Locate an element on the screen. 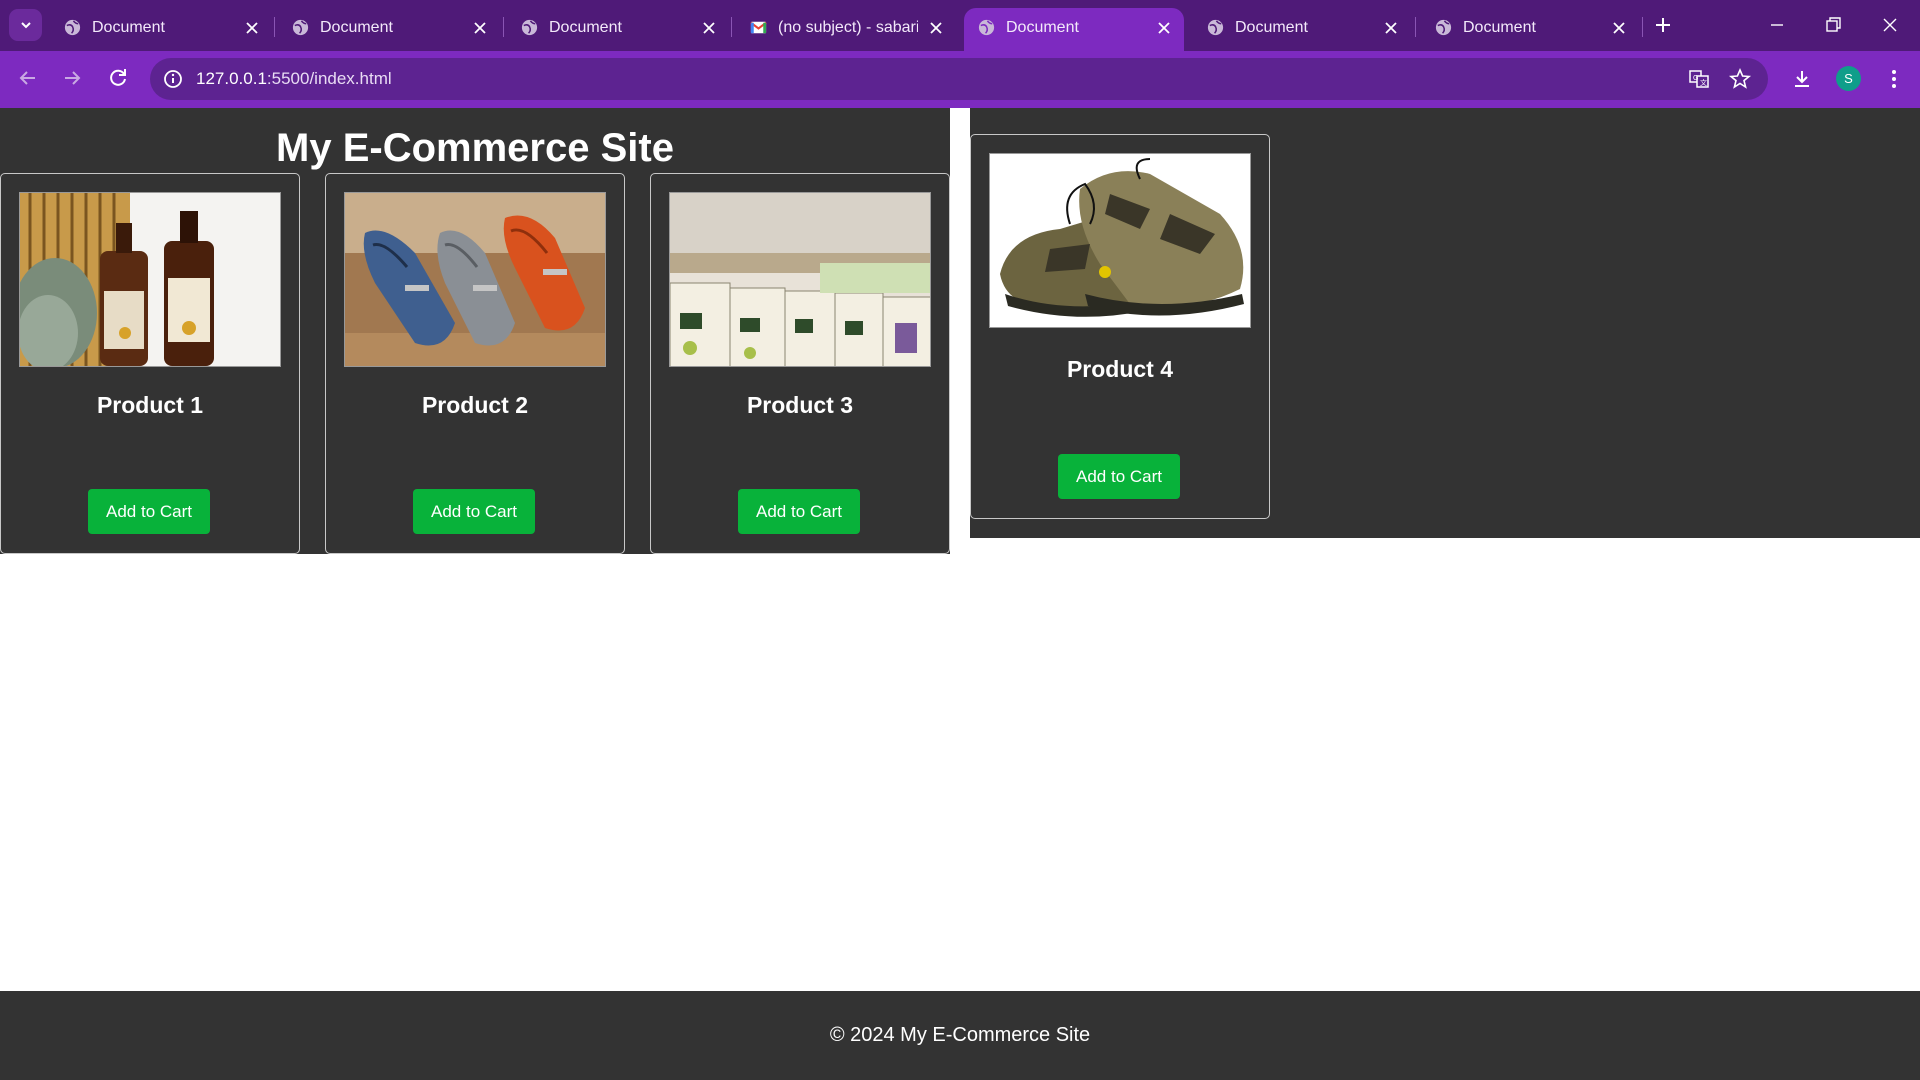 The image size is (1920, 1080). product-name: Product 3 is located at coordinates (800, 405).